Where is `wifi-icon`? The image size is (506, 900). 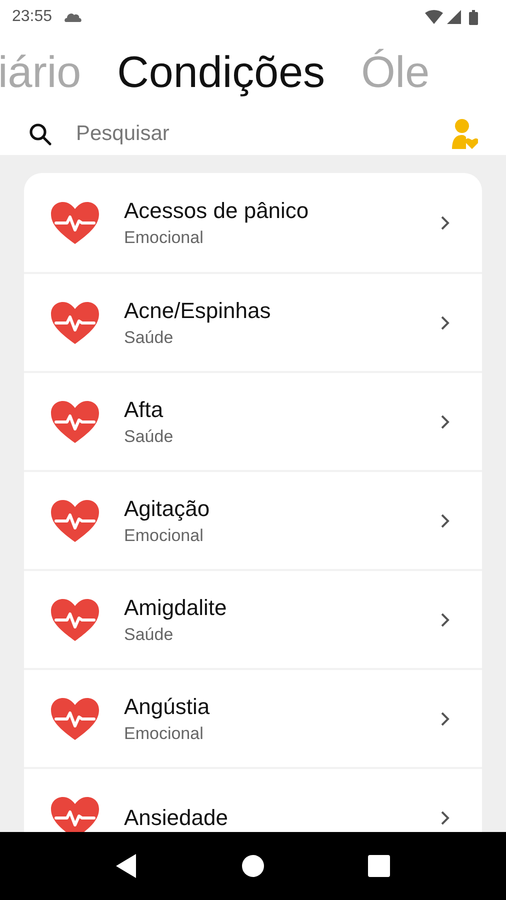
wifi-icon is located at coordinates (434, 17).